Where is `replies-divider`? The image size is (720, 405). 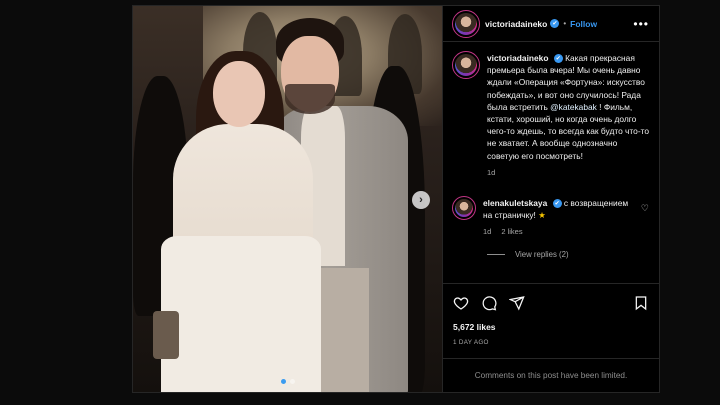 replies-divider is located at coordinates (496, 255).